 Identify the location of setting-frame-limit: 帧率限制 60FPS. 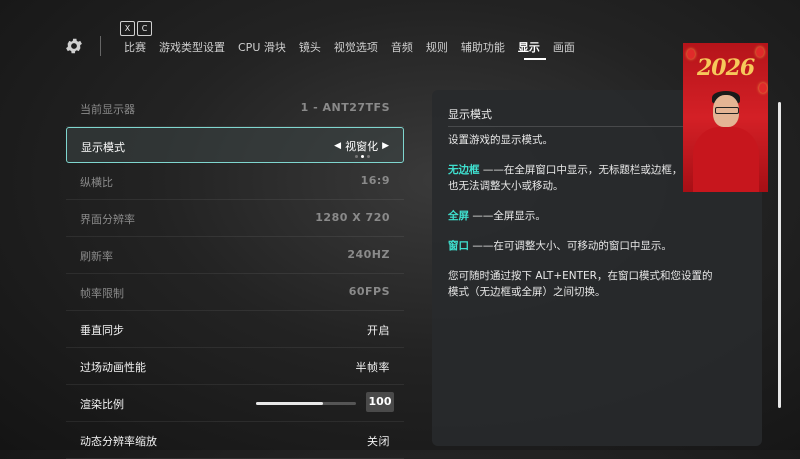
(235, 292).